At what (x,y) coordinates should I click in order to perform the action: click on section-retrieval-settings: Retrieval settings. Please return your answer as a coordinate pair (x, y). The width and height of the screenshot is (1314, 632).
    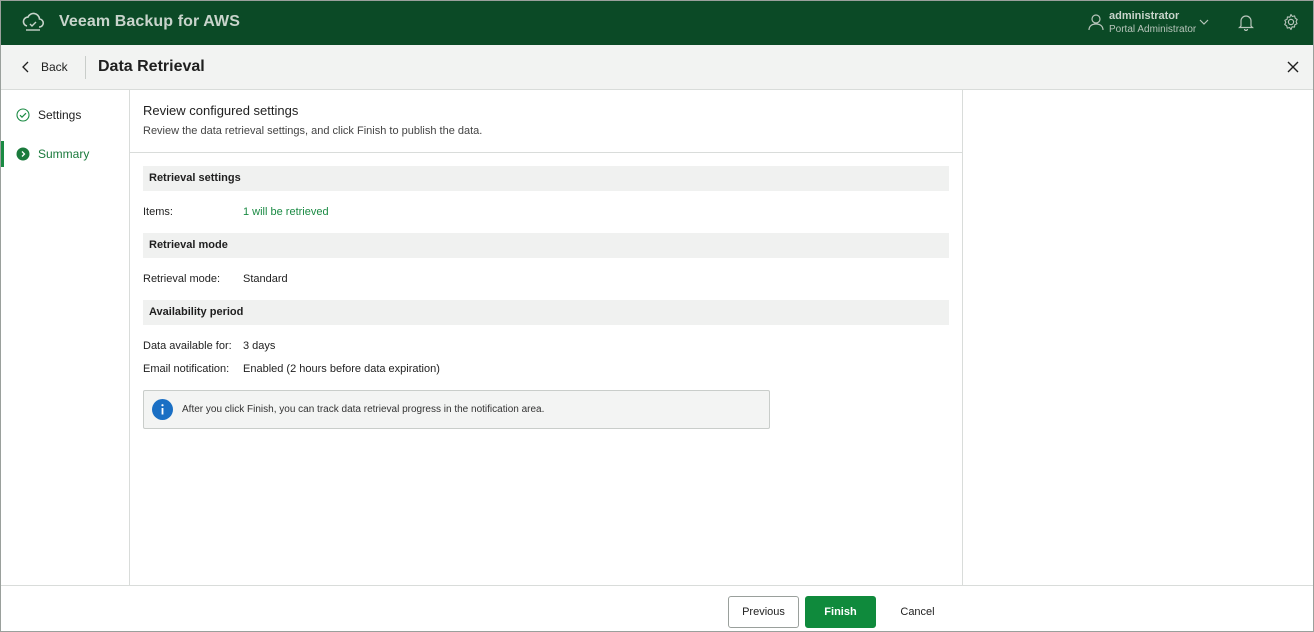
    Looking at the image, I should click on (546, 178).